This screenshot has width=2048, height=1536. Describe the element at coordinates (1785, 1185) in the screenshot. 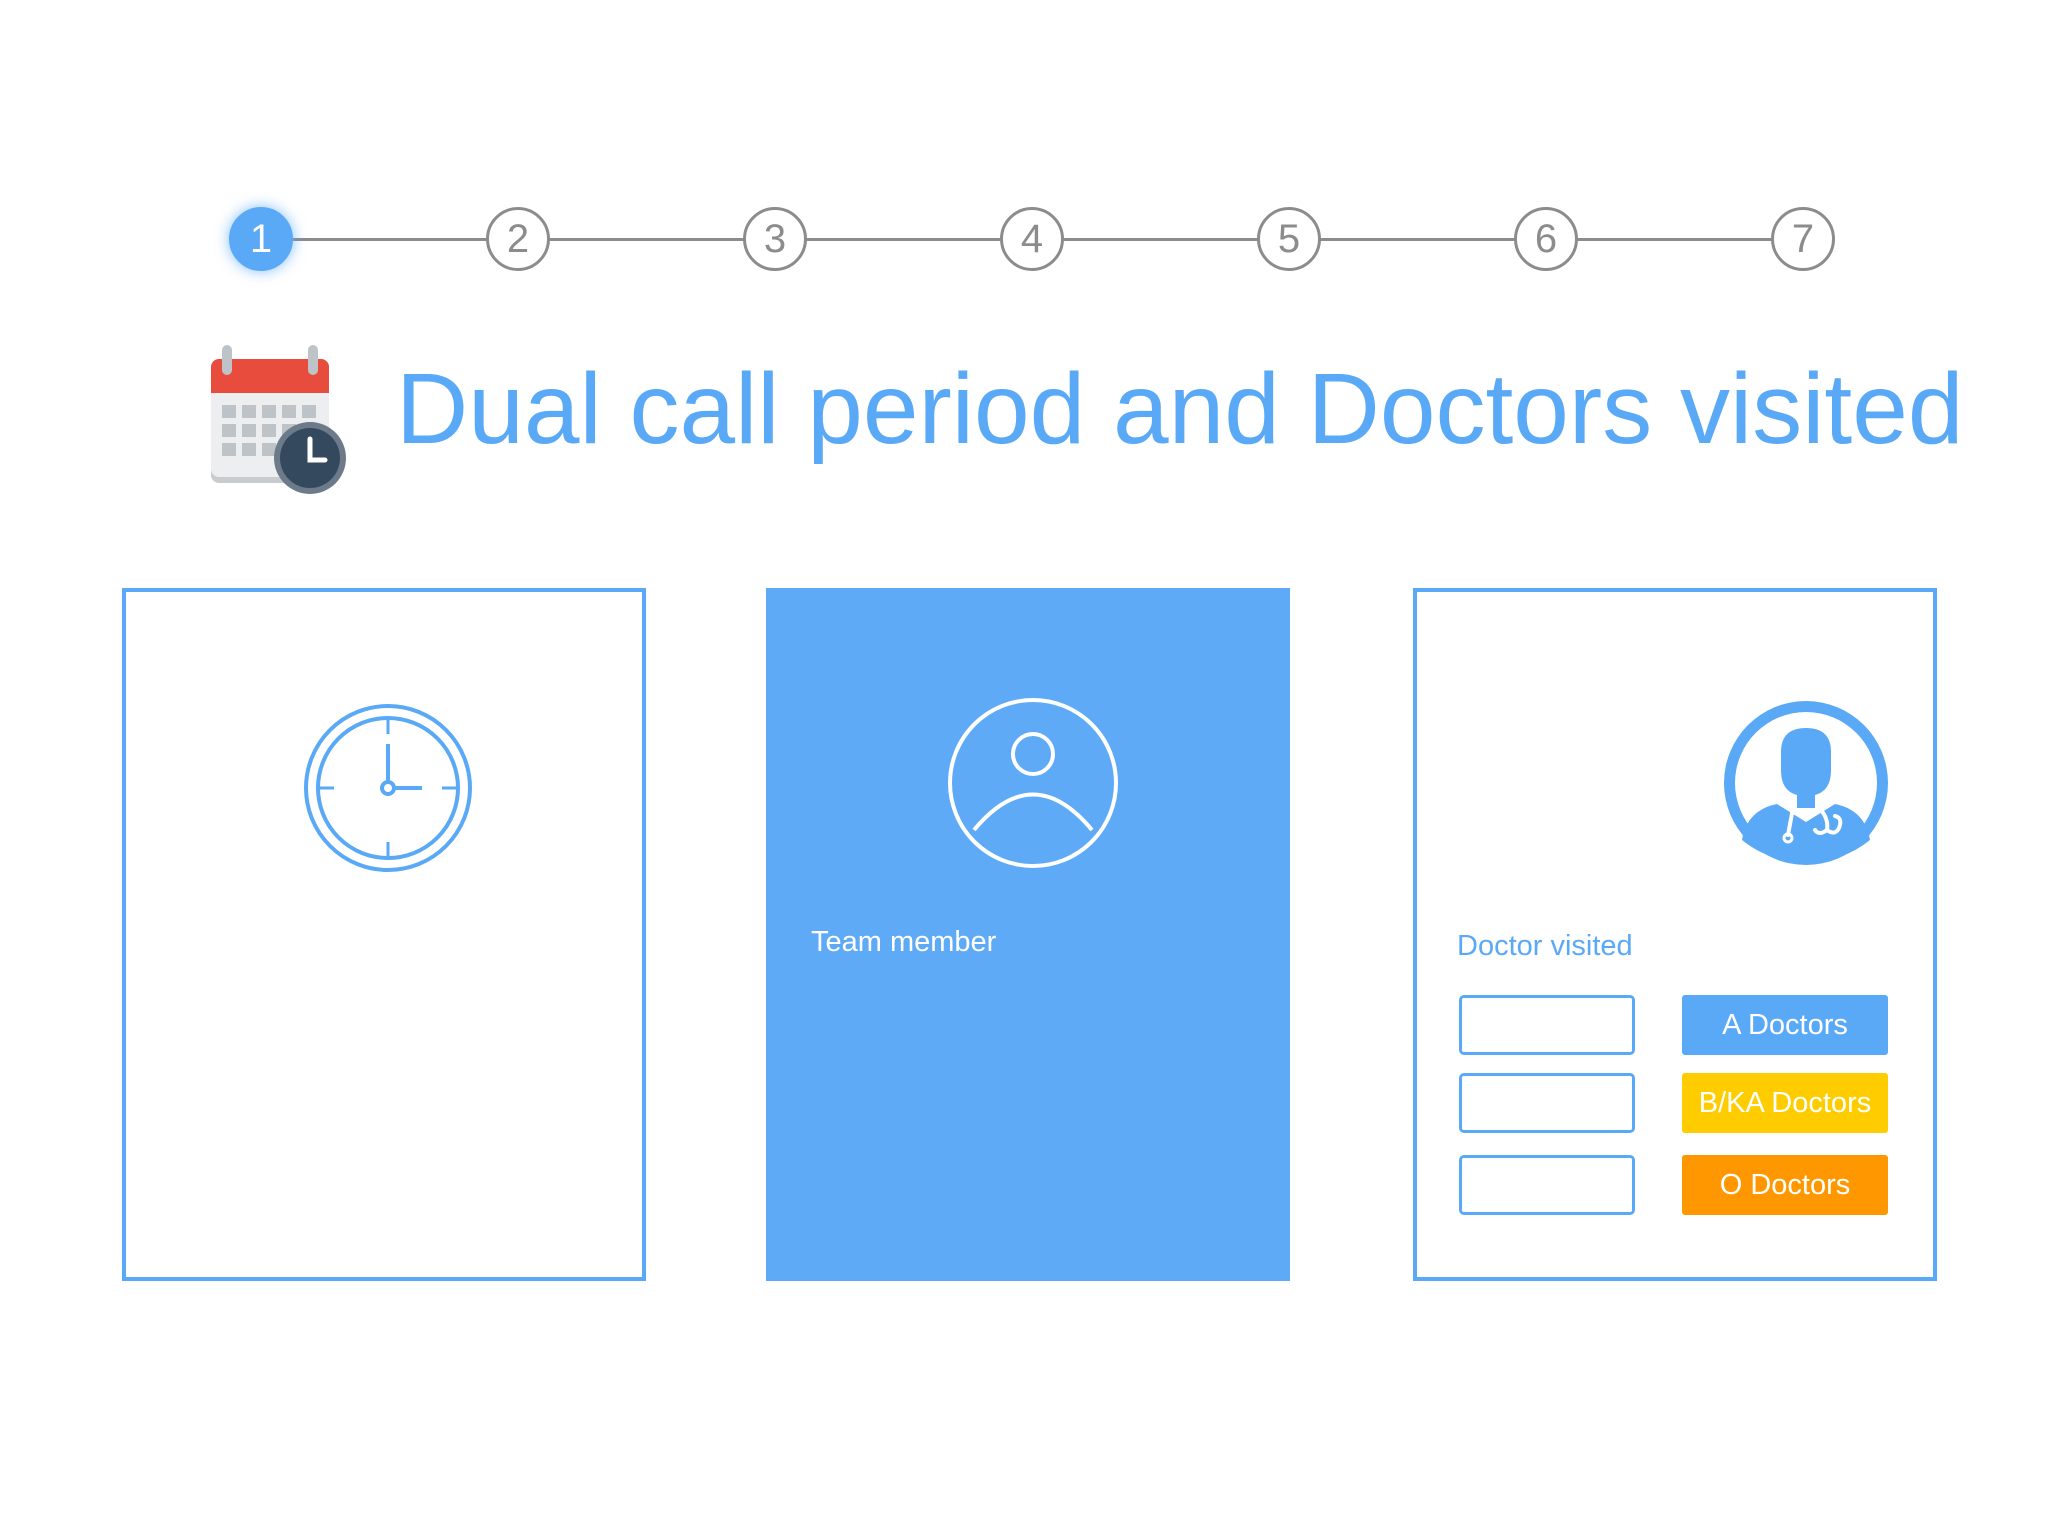

I see `o-doctors-button: O Doctors` at that location.